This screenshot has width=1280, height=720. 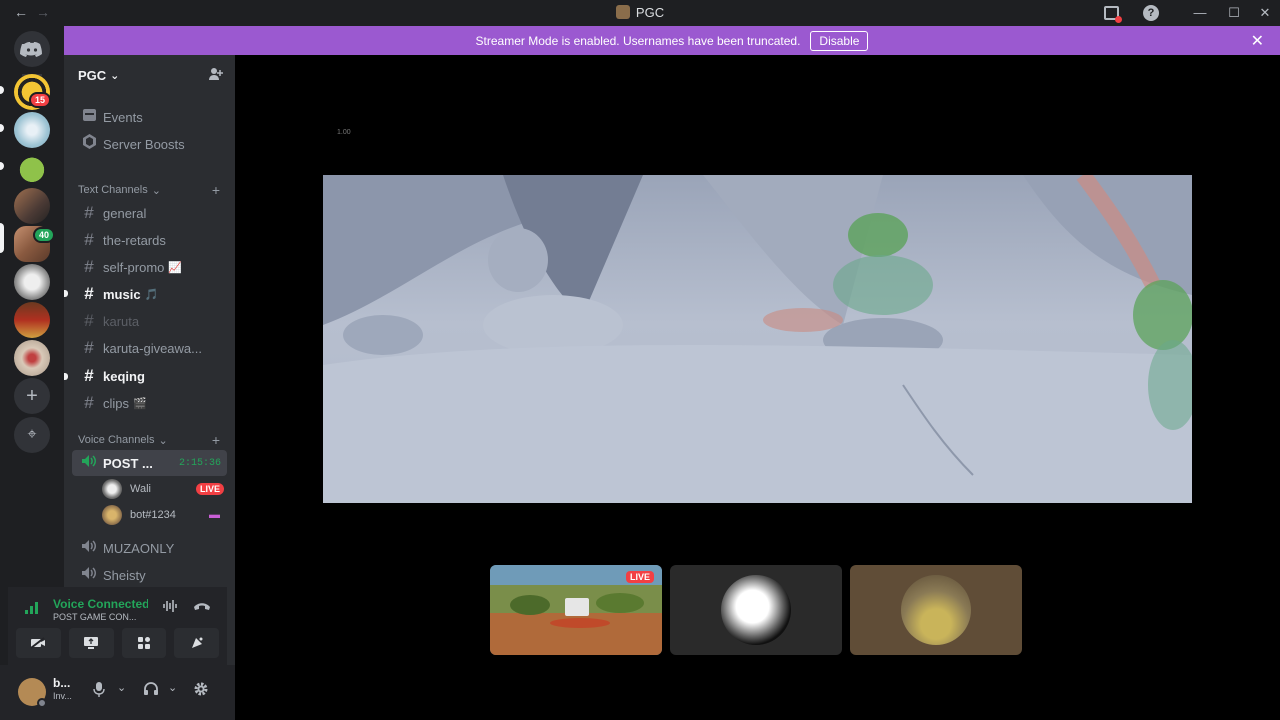 I want to click on channel-clips: # clips 🎬, so click(x=149, y=403).